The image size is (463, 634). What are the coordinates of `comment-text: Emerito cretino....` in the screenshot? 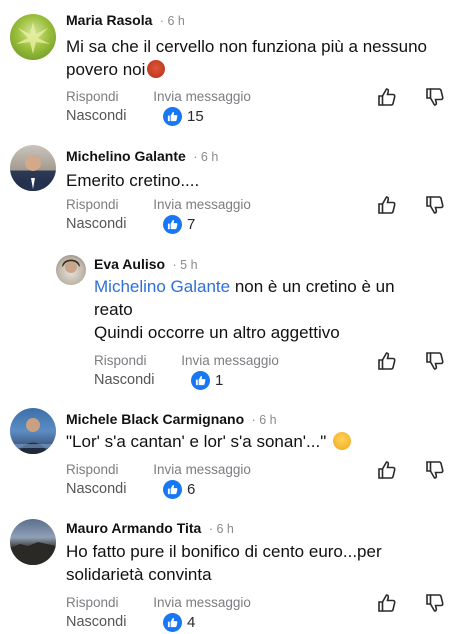 It's located at (133, 180).